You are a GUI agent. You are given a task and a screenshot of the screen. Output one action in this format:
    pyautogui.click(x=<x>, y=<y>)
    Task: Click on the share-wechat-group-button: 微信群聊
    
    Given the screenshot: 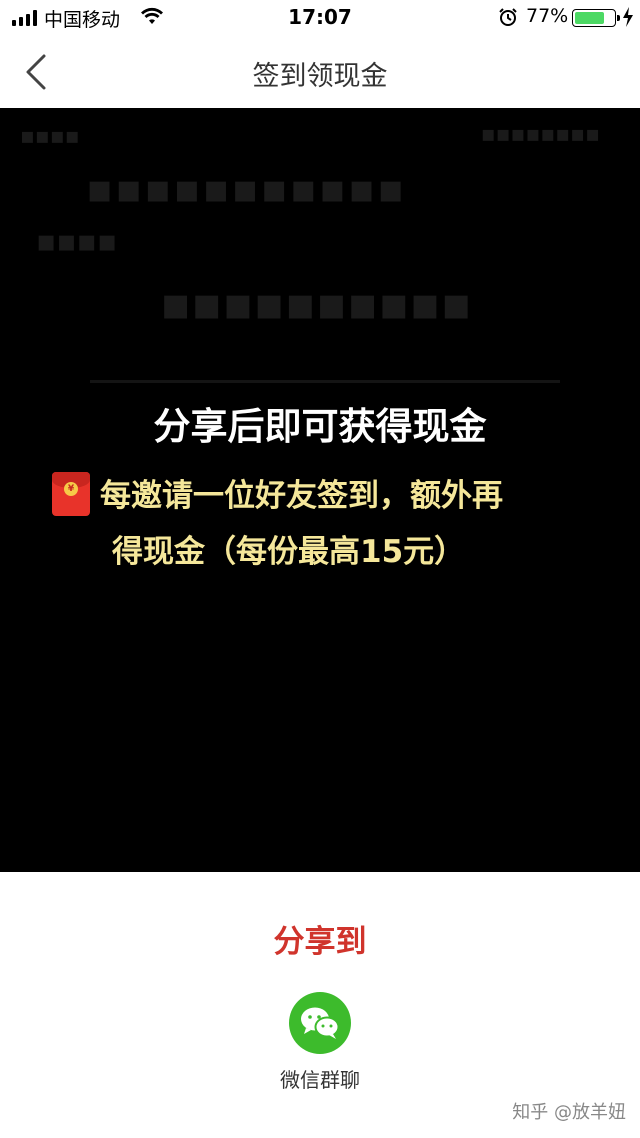 What is the action you would take?
    pyautogui.click(x=320, y=1042)
    